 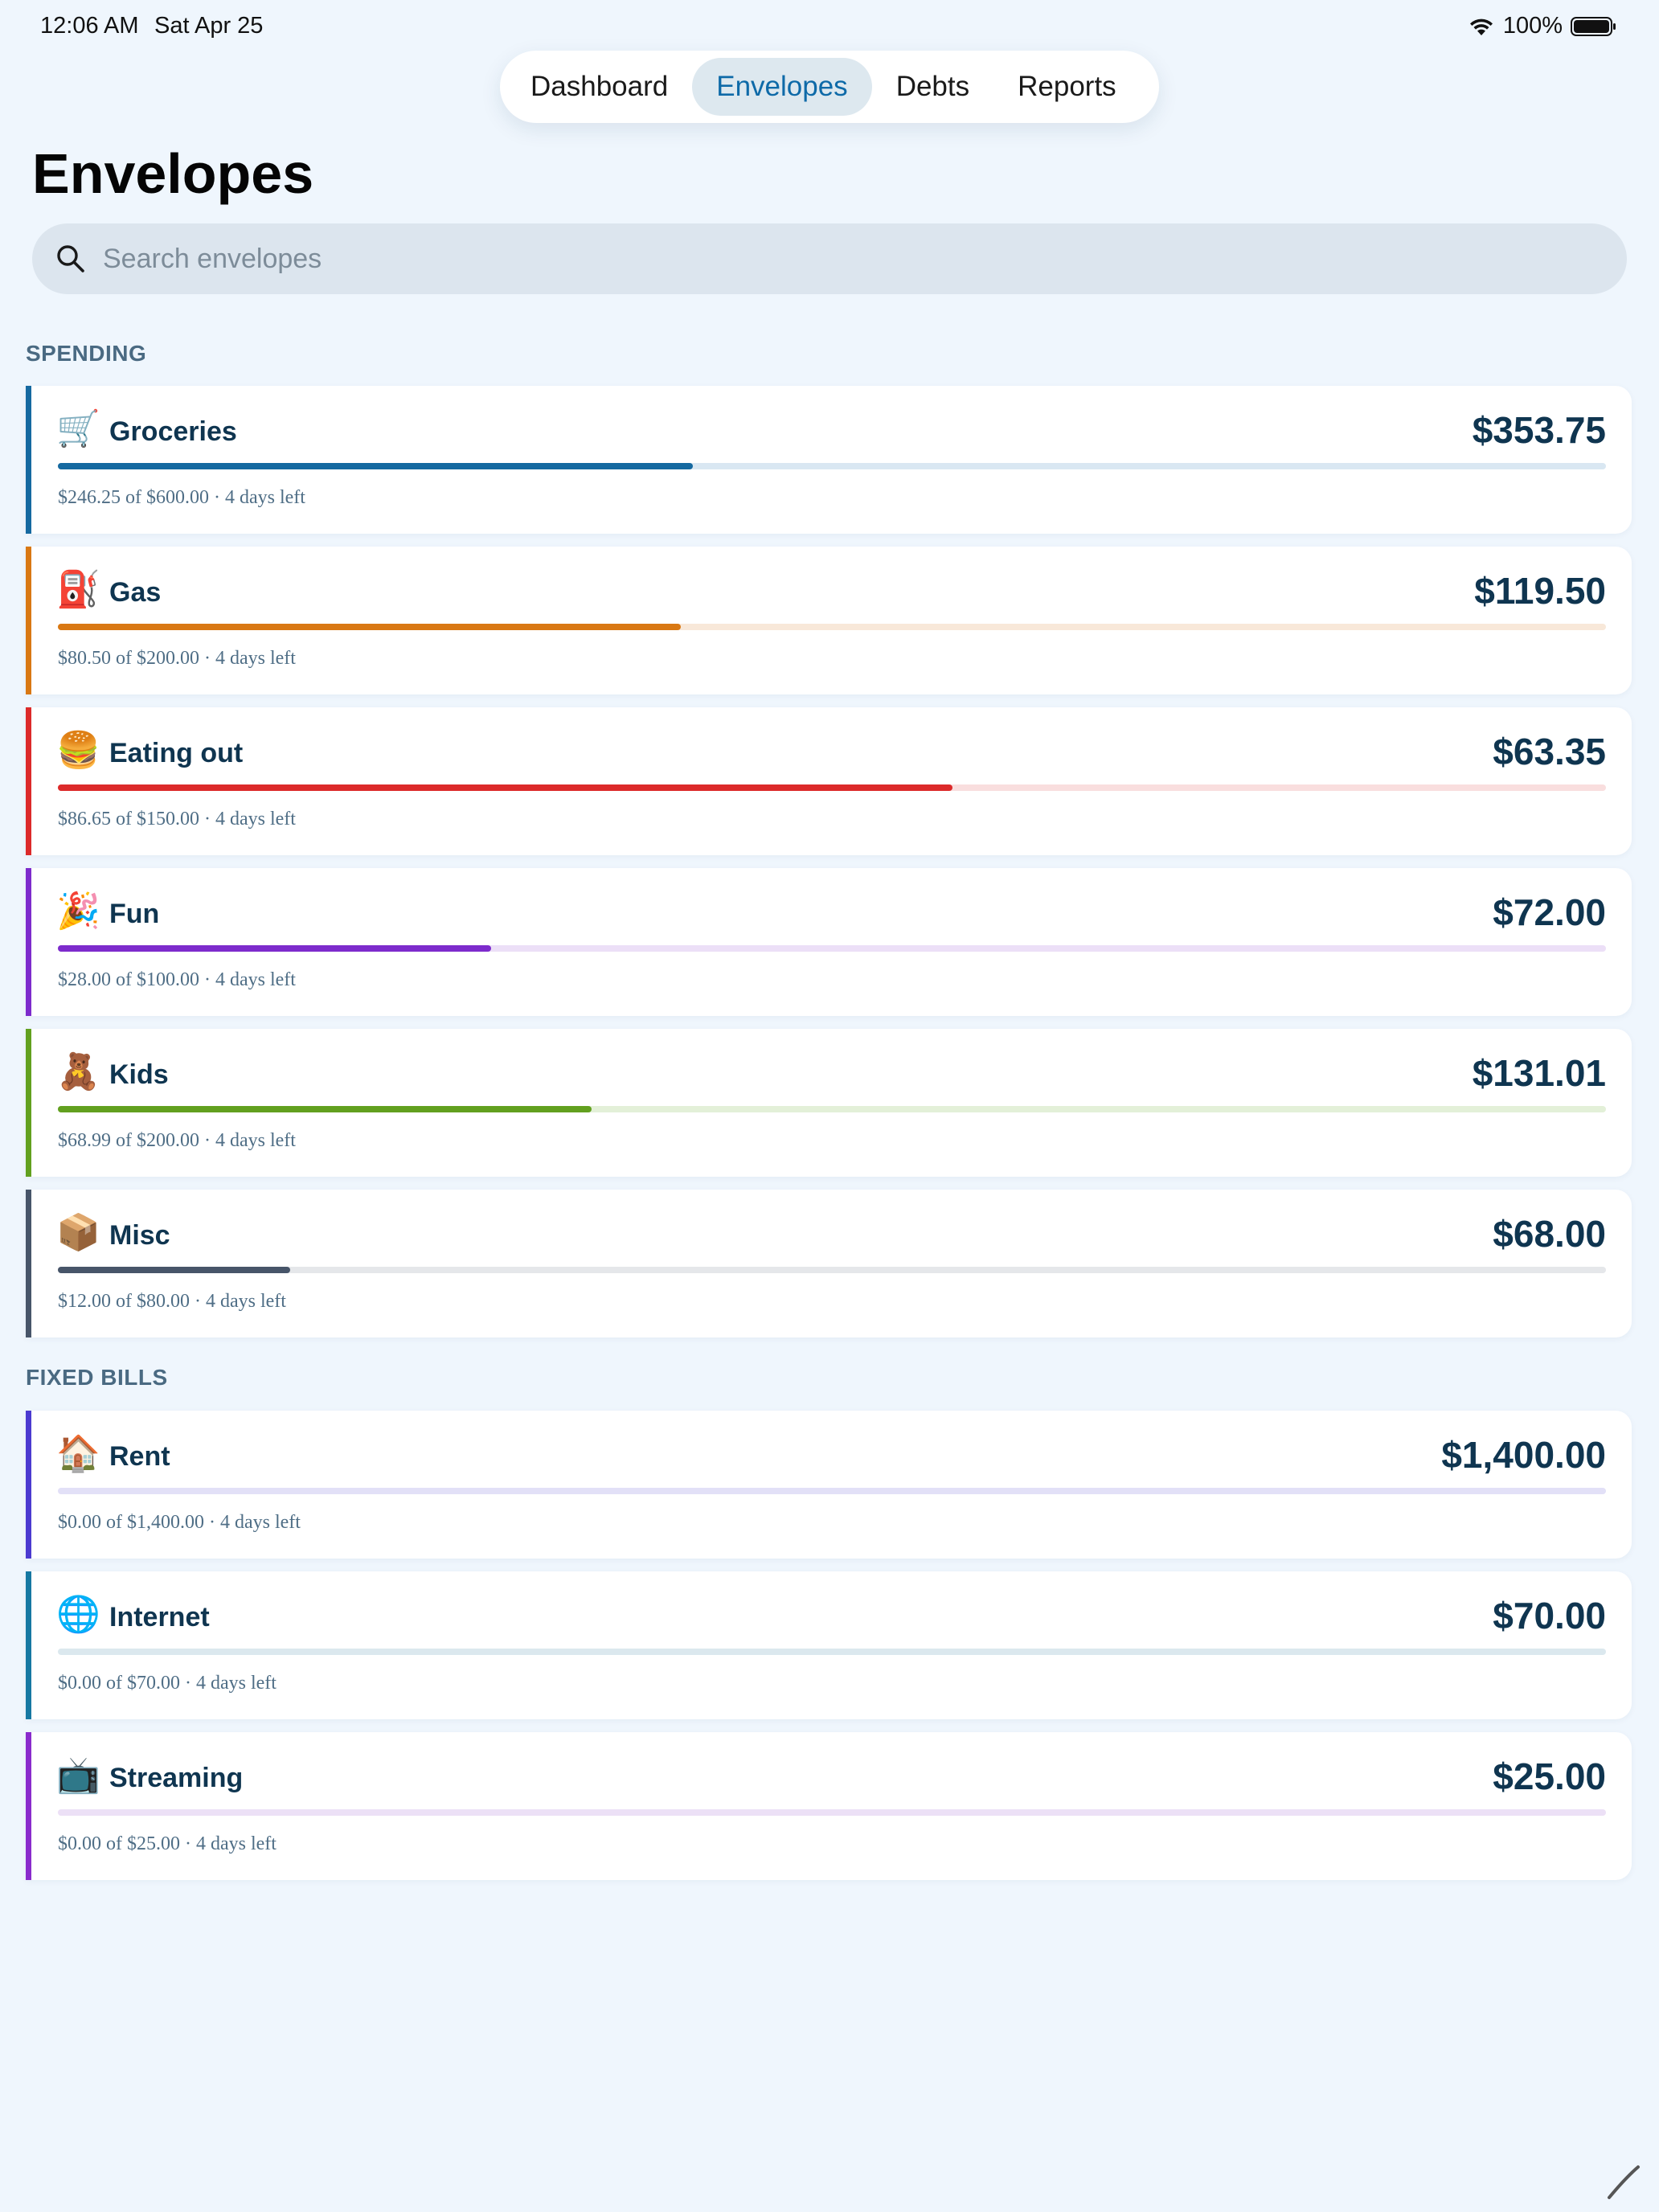 What do you see at coordinates (97, 1377) in the screenshot?
I see `section-header-fixed-bills: FIXED BILLS` at bounding box center [97, 1377].